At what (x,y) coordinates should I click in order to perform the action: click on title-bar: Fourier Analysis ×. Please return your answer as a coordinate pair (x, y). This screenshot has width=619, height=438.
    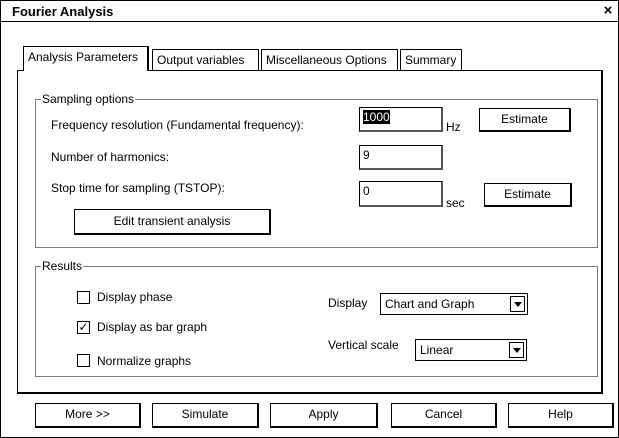
    Looking at the image, I should click on (309, 11).